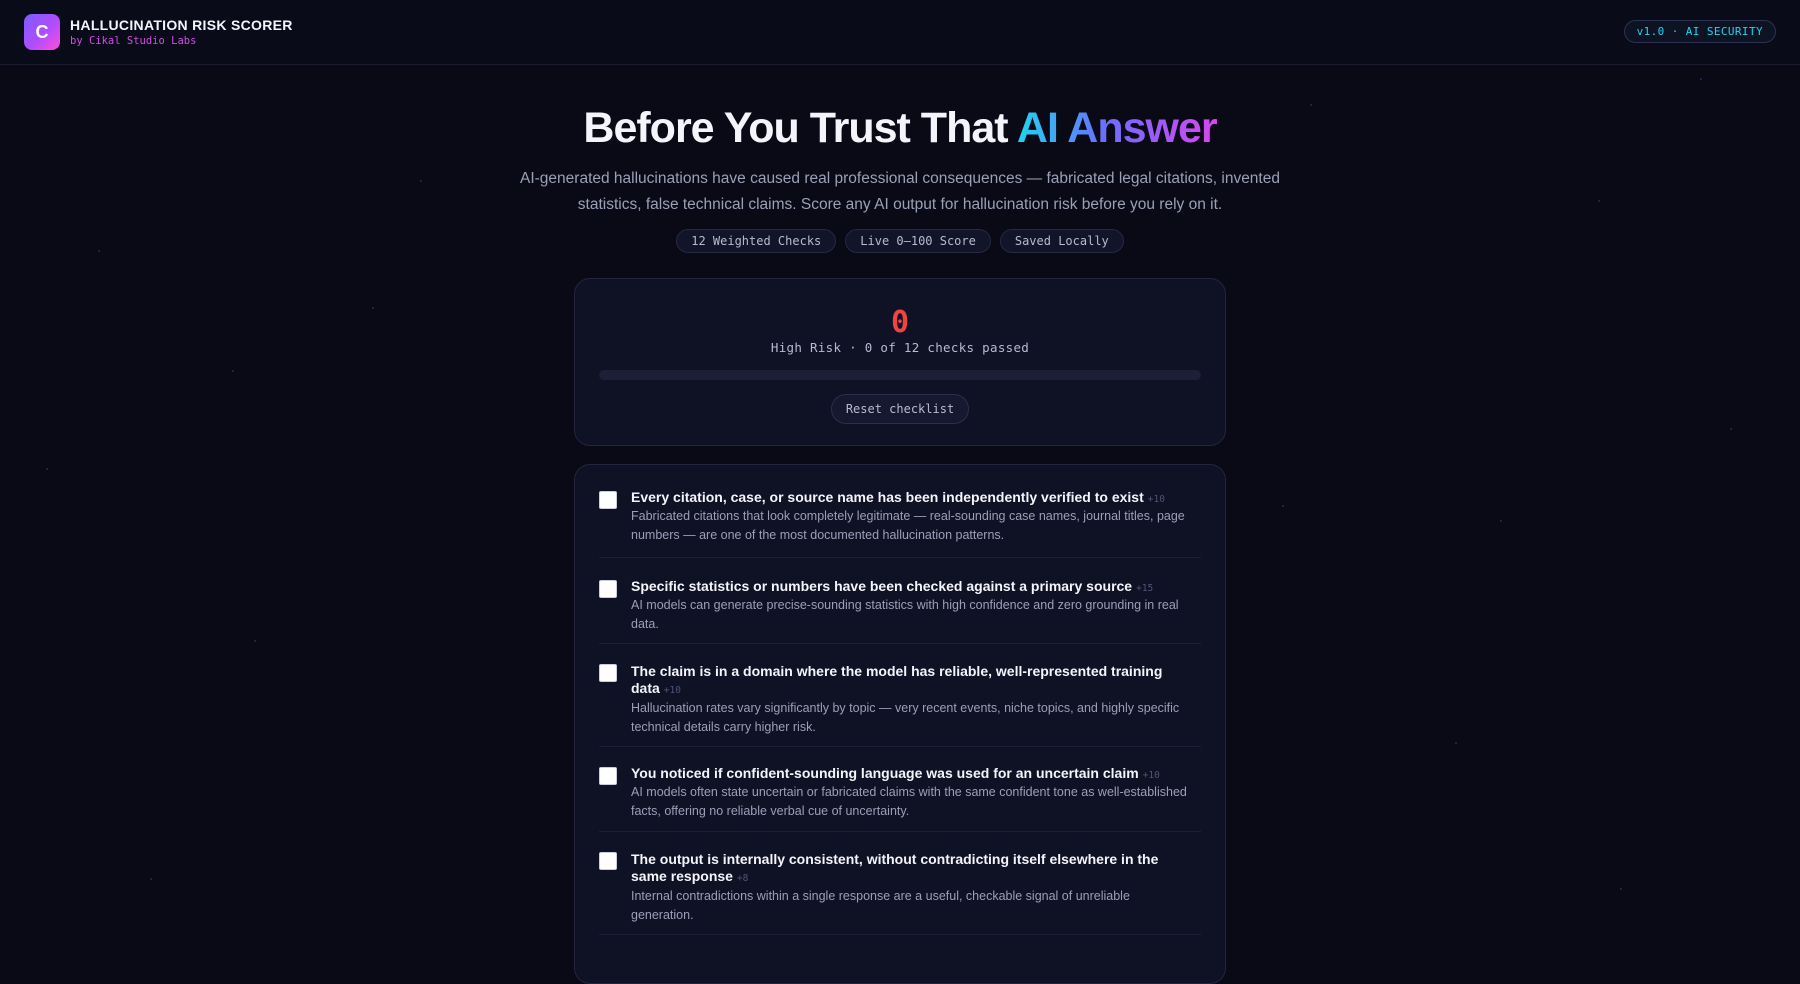  Describe the element at coordinates (900, 409) in the screenshot. I see `reset-checklist-button: Reset checklist` at that location.